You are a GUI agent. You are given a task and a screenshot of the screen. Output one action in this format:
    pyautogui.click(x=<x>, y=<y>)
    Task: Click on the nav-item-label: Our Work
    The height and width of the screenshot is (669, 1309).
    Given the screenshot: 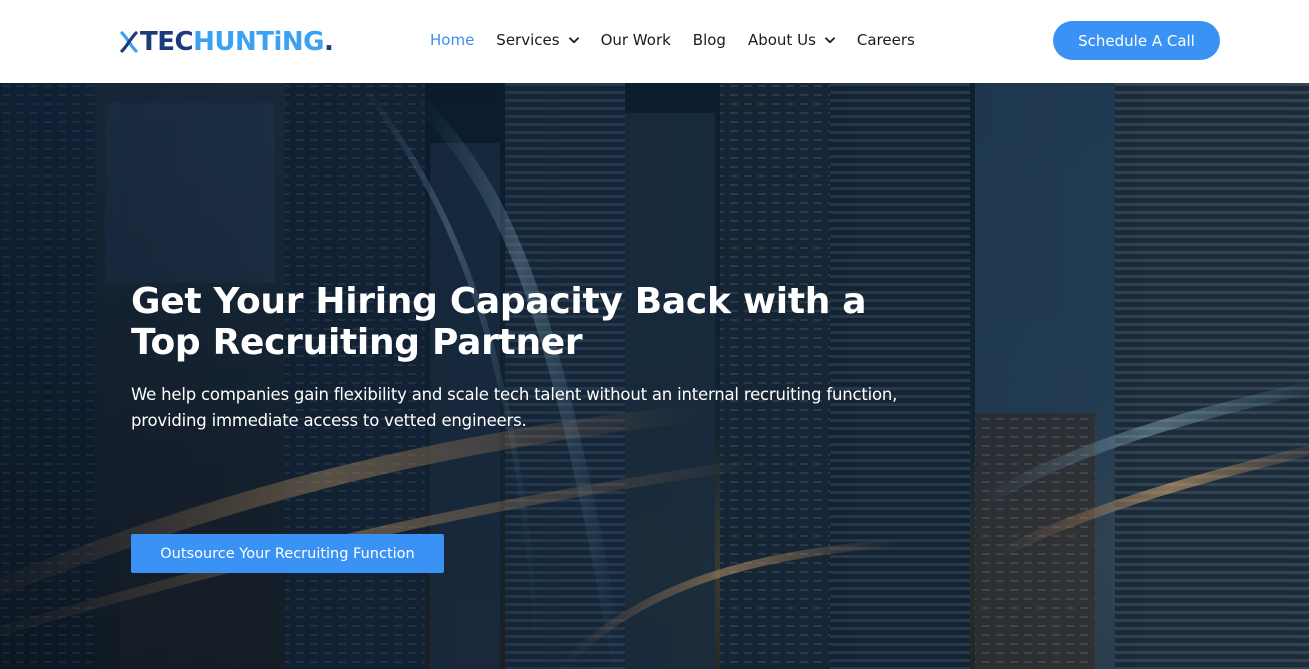 What is the action you would take?
    pyautogui.click(x=635, y=40)
    